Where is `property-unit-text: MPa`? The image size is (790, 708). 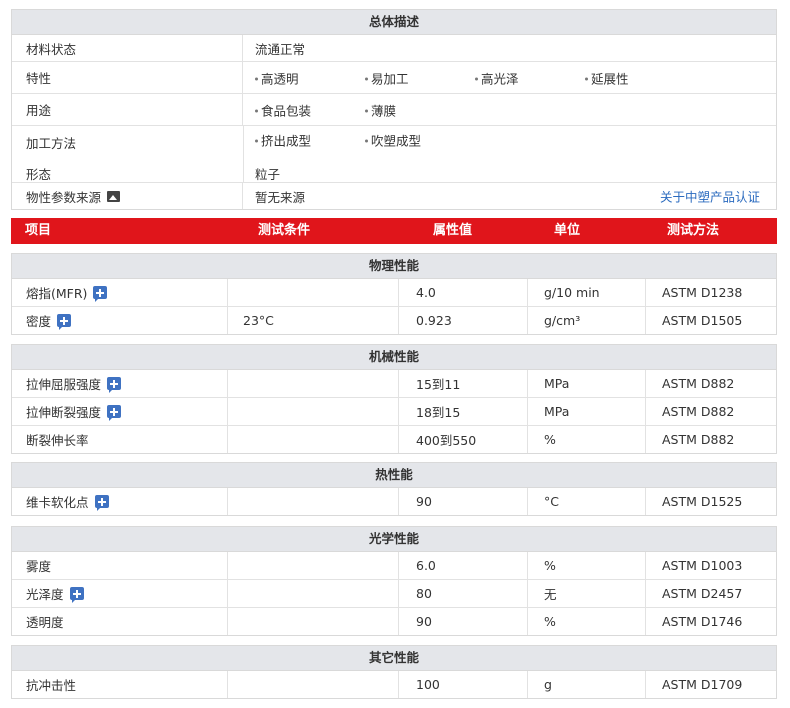 property-unit-text: MPa is located at coordinates (557, 383).